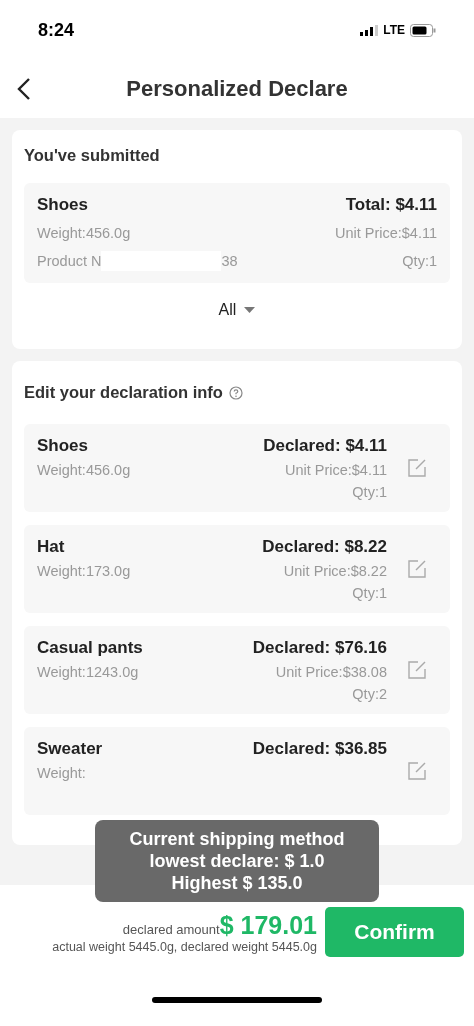 The image size is (474, 1026). What do you see at coordinates (335, 571) in the screenshot?
I see `unit-price: Unit Price:$8.22` at bounding box center [335, 571].